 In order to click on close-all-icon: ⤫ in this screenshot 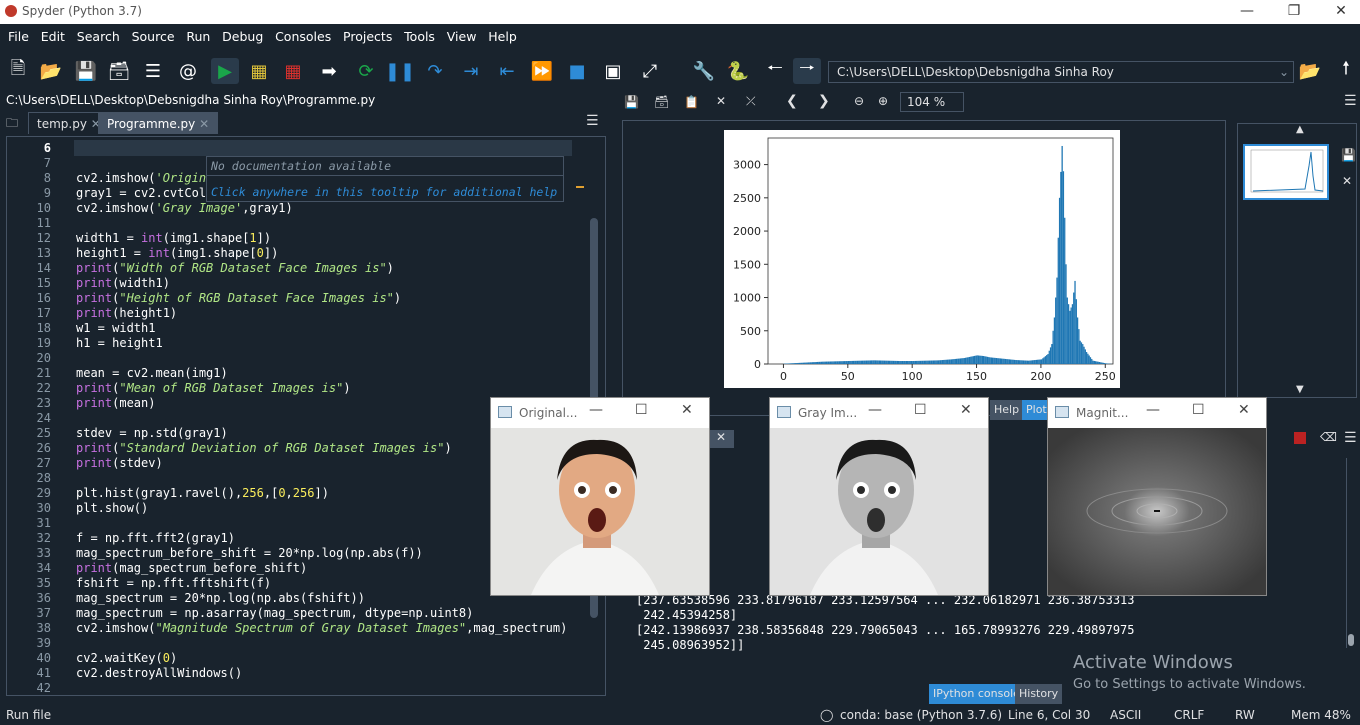, I will do `click(751, 101)`.